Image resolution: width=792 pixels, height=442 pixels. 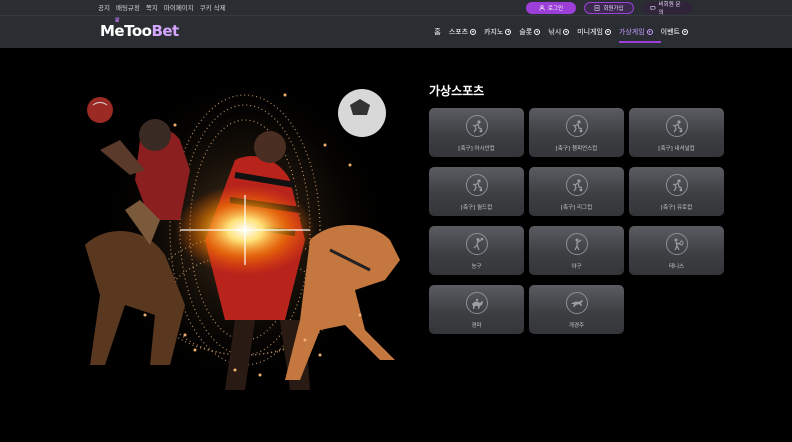 I want to click on card-label: [축구] 유로컵, so click(x=676, y=208).